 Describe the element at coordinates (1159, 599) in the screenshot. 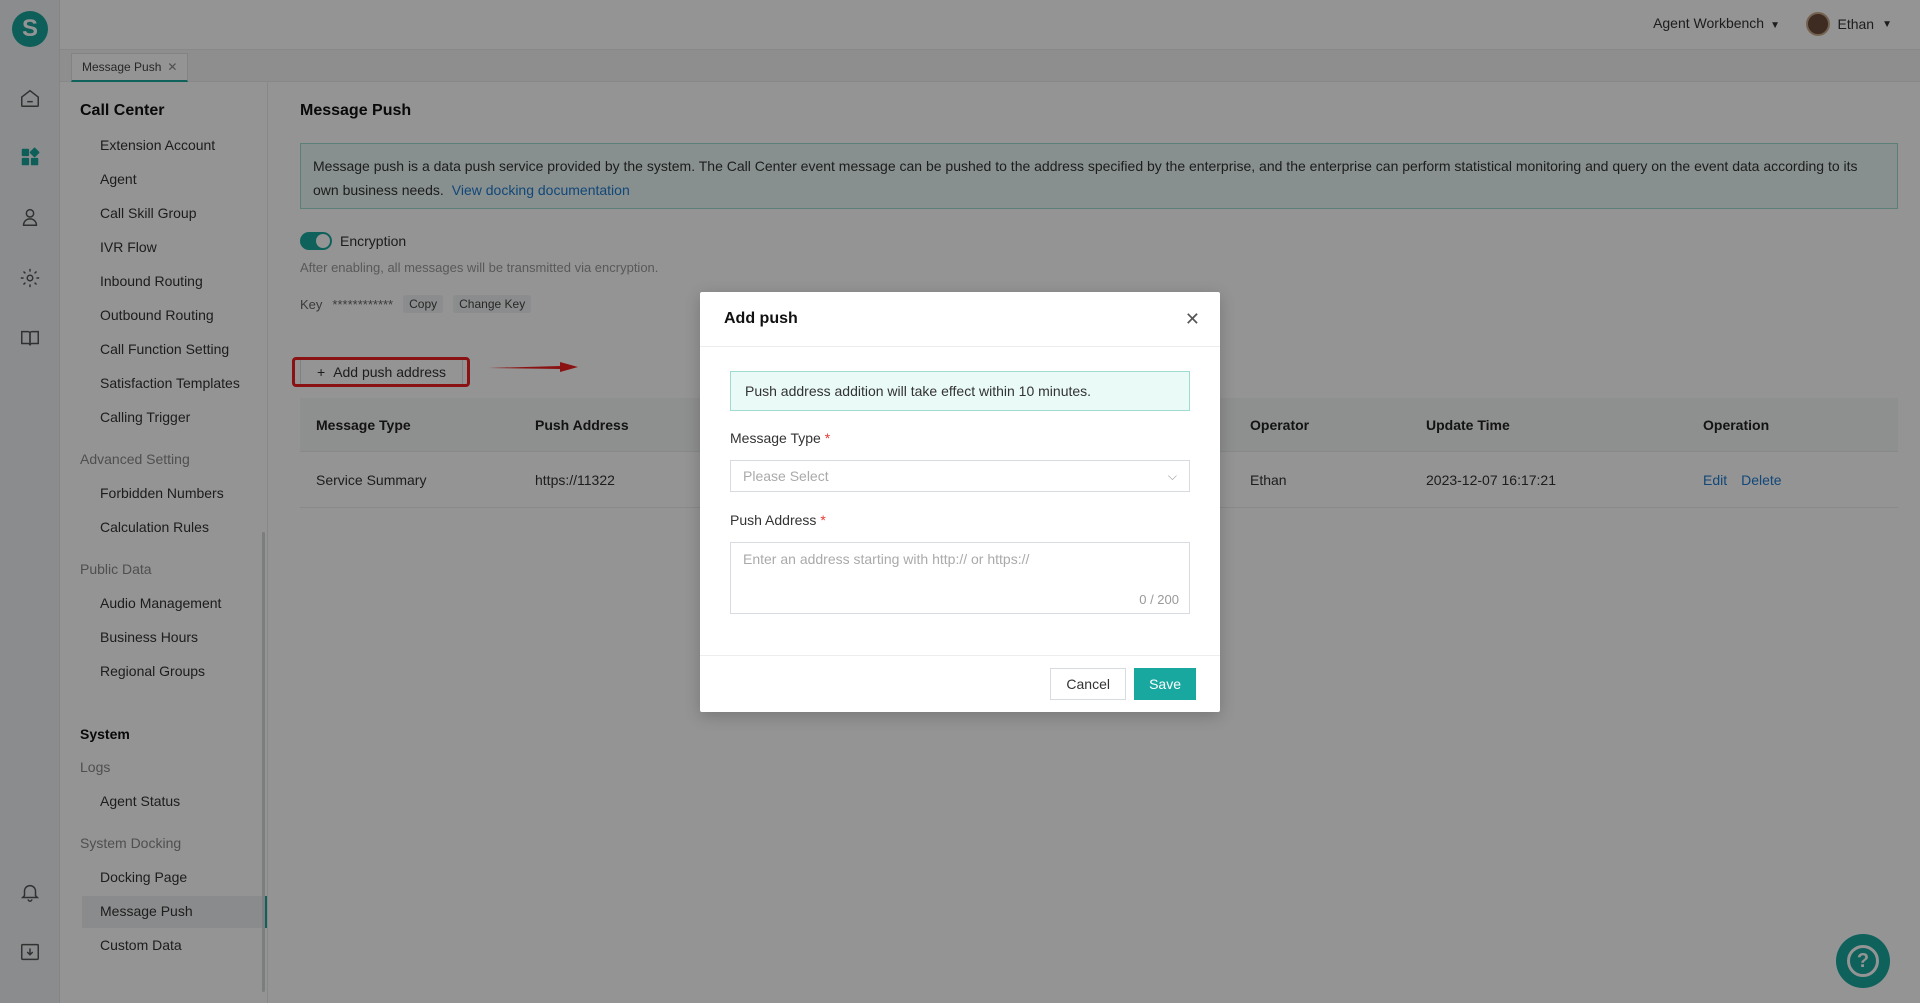

I see `char-counter: 0 / 200` at that location.